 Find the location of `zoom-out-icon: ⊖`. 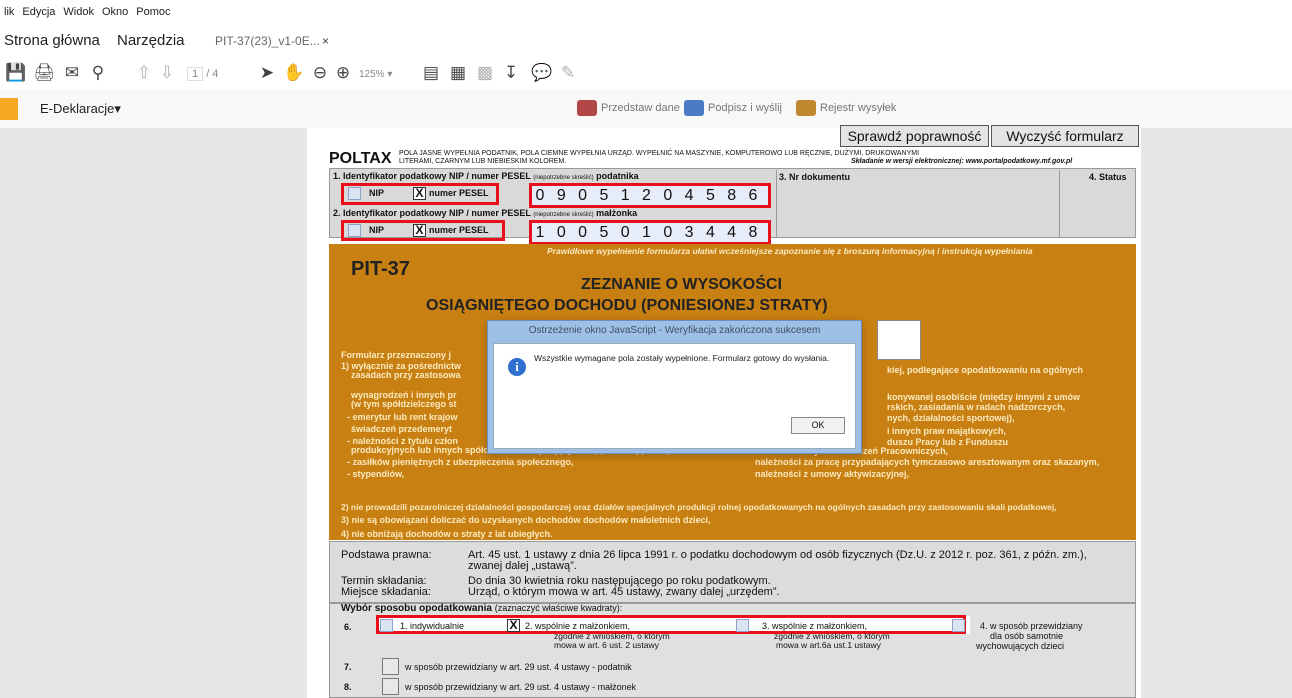

zoom-out-icon: ⊖ is located at coordinates (320, 73).